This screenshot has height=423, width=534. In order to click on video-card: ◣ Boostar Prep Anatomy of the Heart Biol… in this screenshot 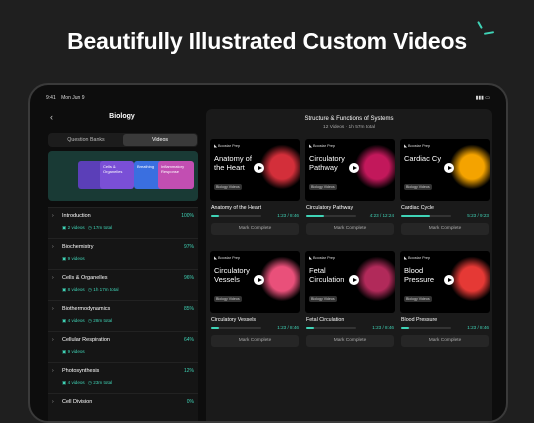, I will do `click(255, 194)`.